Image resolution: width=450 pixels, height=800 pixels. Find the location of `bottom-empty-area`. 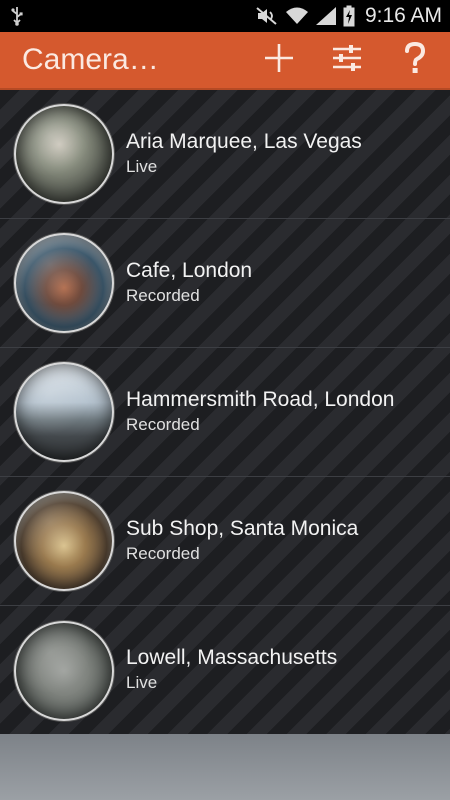

bottom-empty-area is located at coordinates (225, 767).